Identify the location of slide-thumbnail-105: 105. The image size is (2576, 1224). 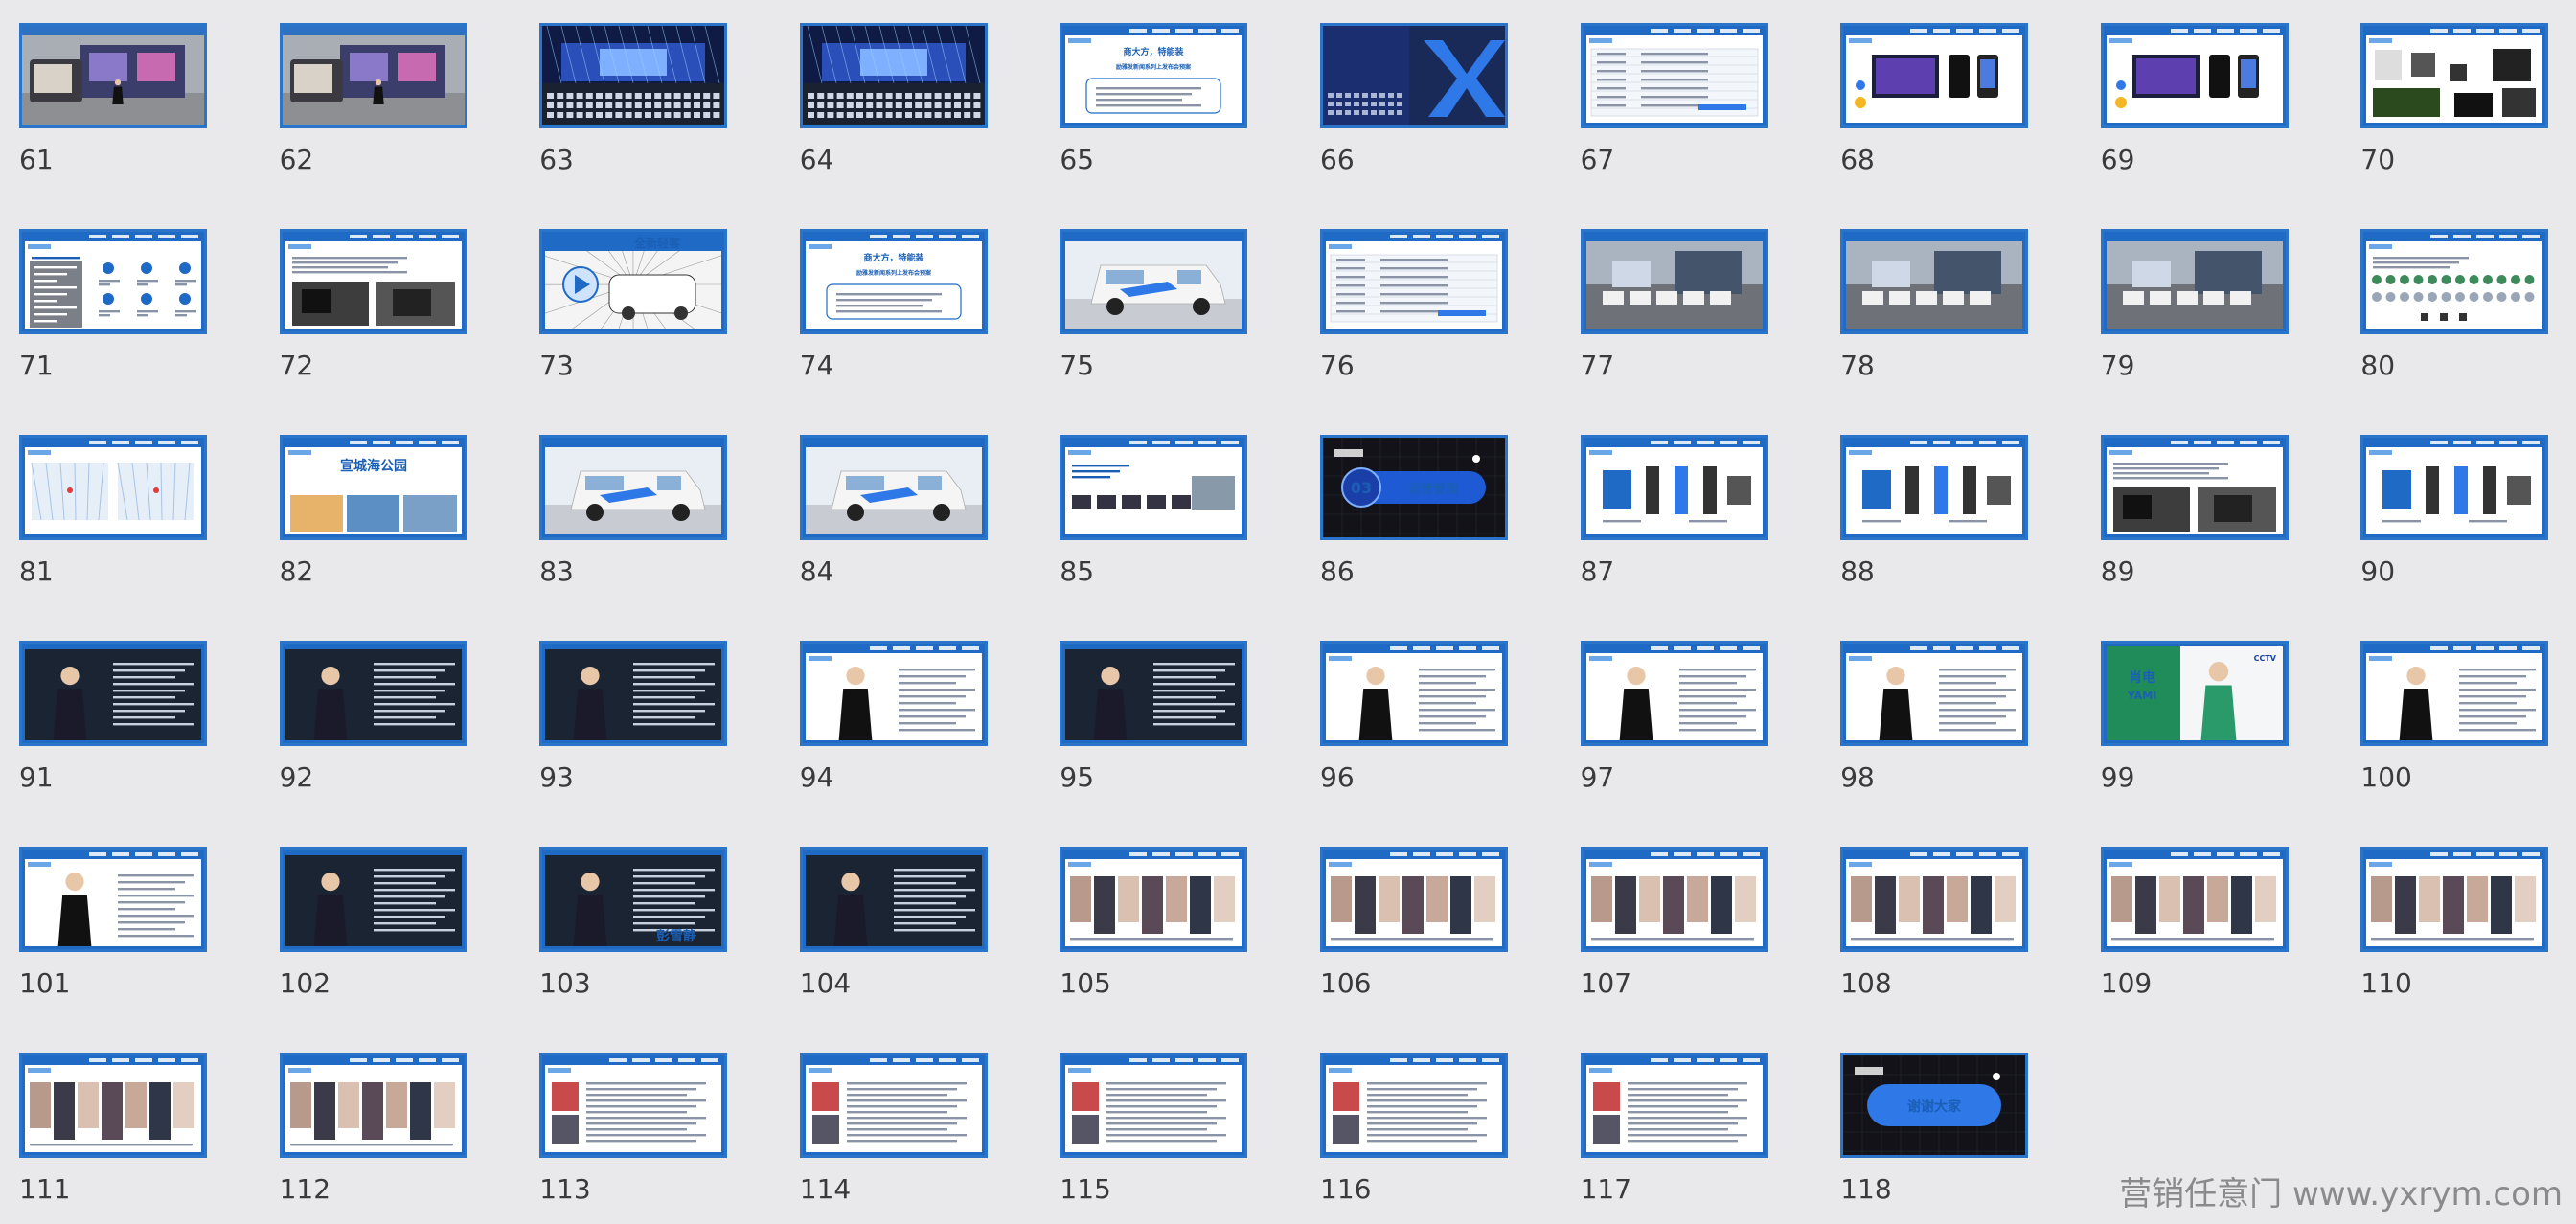
(1170, 942).